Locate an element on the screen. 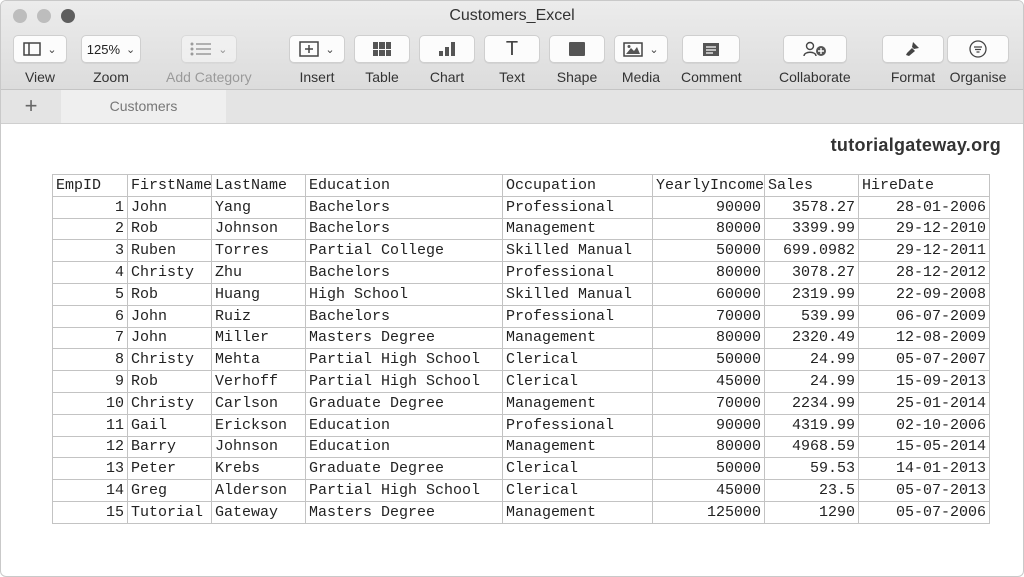 This screenshot has height=577, width=1024. table-cell: Partial College is located at coordinates (404, 251).